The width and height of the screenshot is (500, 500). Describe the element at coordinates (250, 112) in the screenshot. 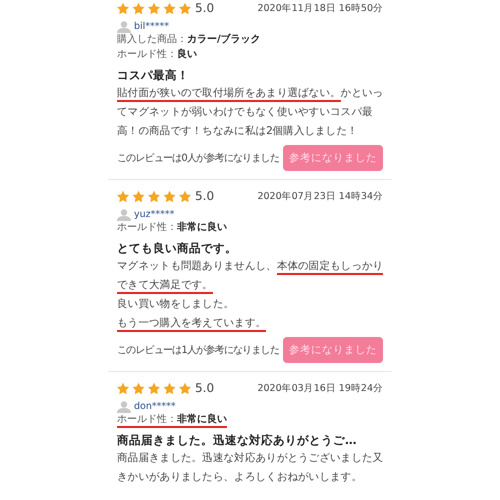

I see `review-text: 貼付面が狭いので取付場所をあまり選ばない。かといっ てマグネットが弱いわけでもなく使いやすいコスパ最 高！の商品です！ちなみに私は2個購入しました！` at that location.